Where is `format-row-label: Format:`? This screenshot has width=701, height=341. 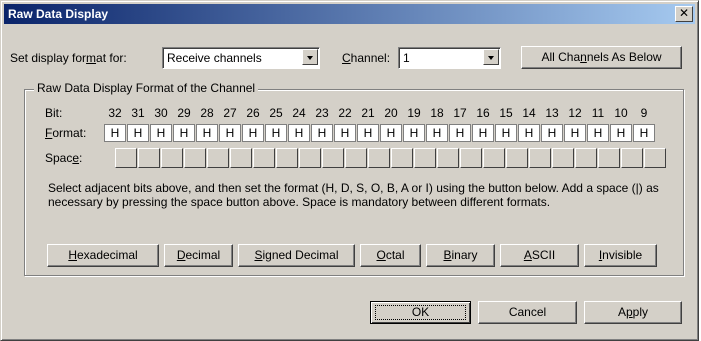
format-row-label: Format: is located at coordinates (66, 133).